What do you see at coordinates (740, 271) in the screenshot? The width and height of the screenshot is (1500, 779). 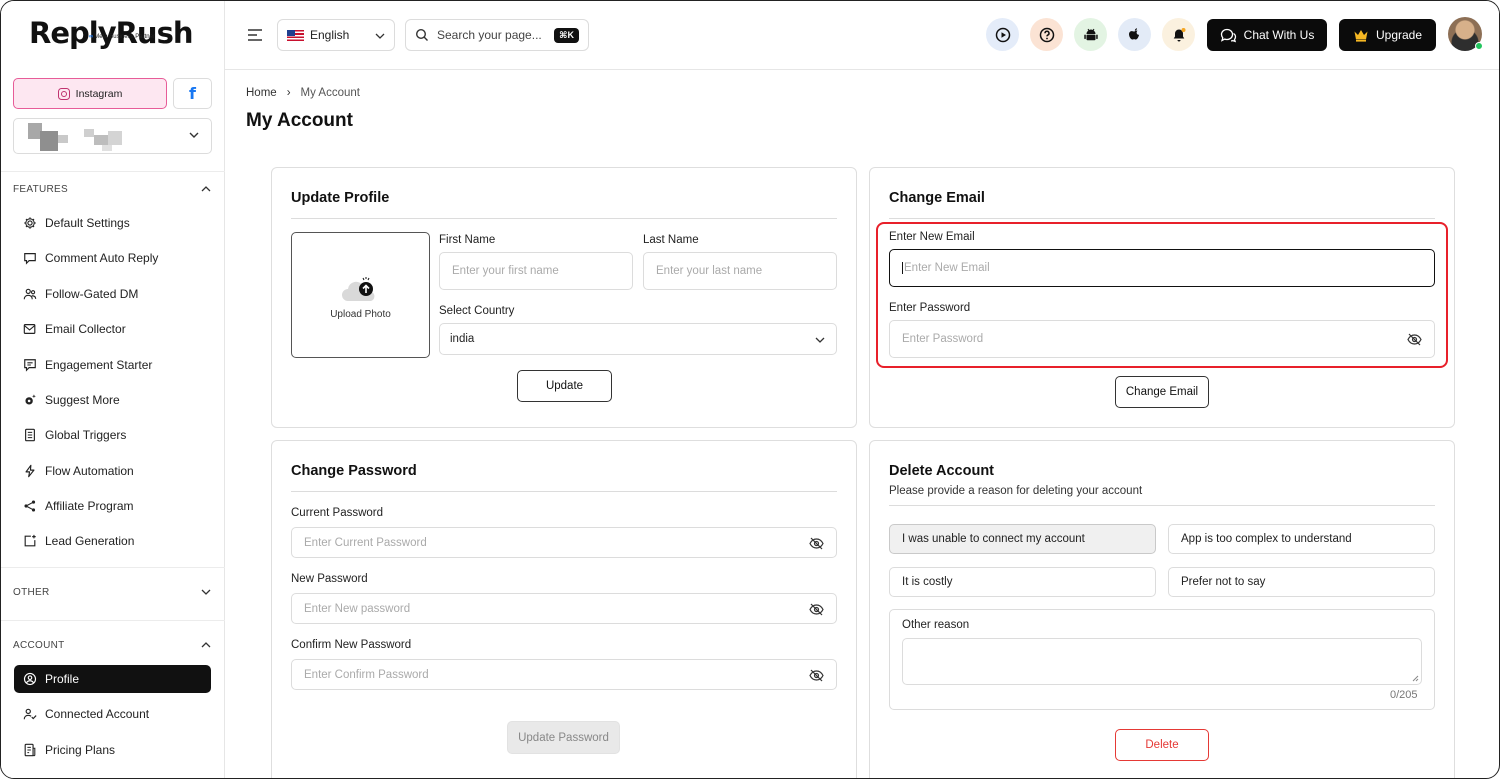 I see `last-name-field: Enter your last name` at bounding box center [740, 271].